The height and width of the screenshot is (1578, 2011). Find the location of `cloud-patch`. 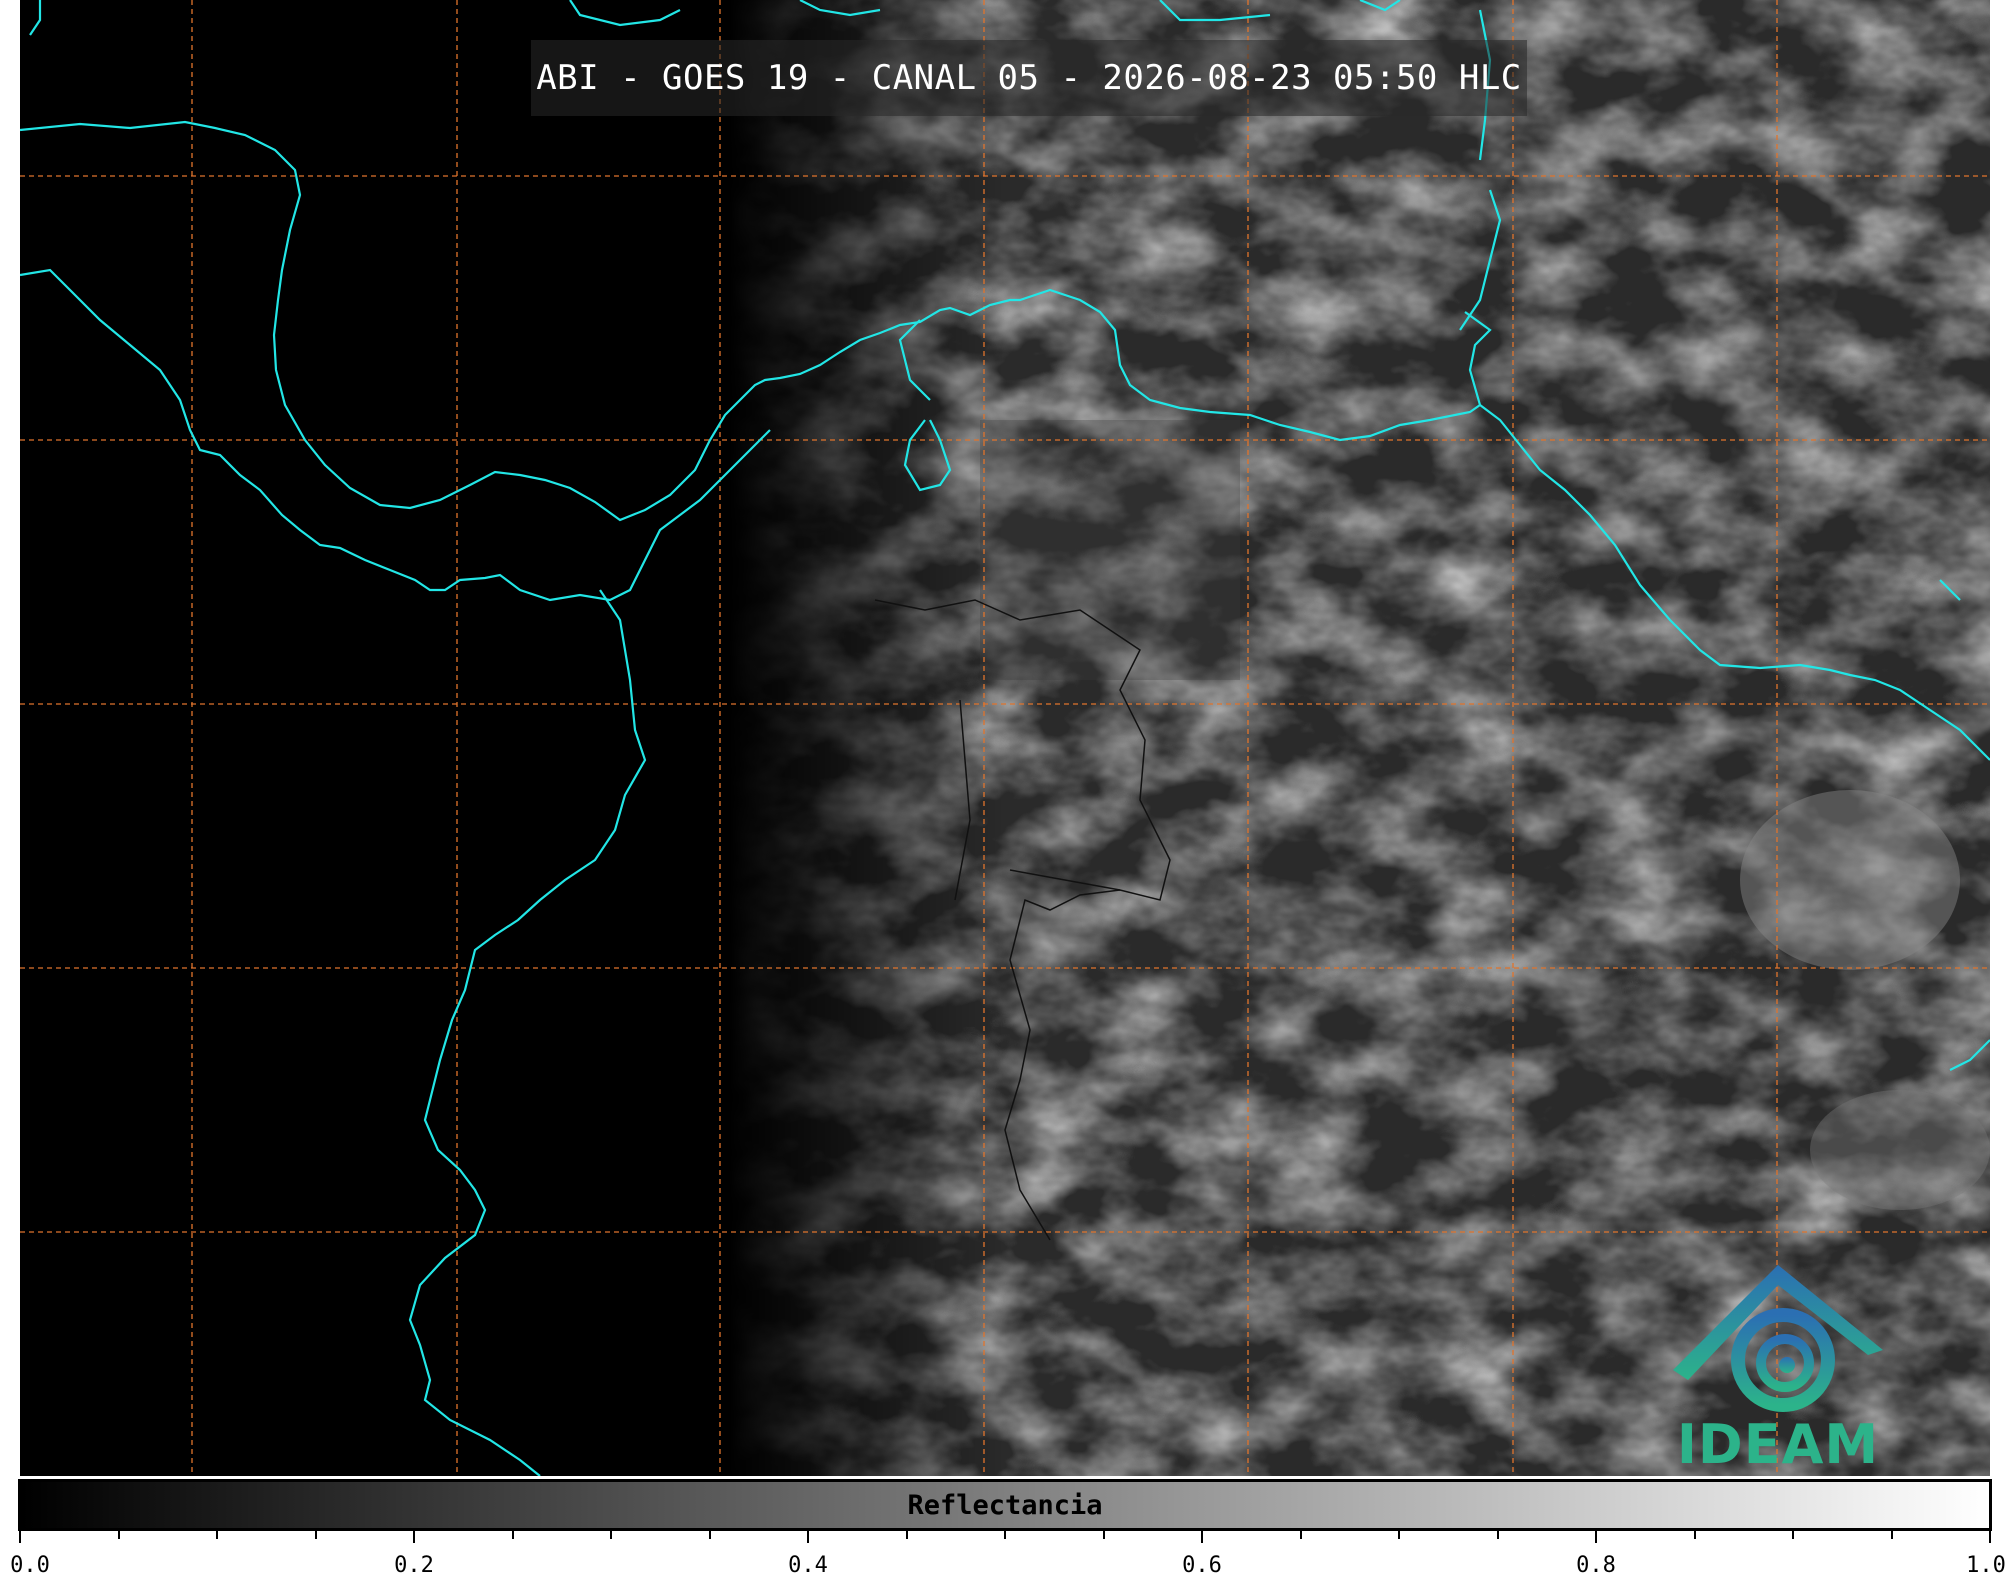

cloud-patch is located at coordinates (1110, 550).